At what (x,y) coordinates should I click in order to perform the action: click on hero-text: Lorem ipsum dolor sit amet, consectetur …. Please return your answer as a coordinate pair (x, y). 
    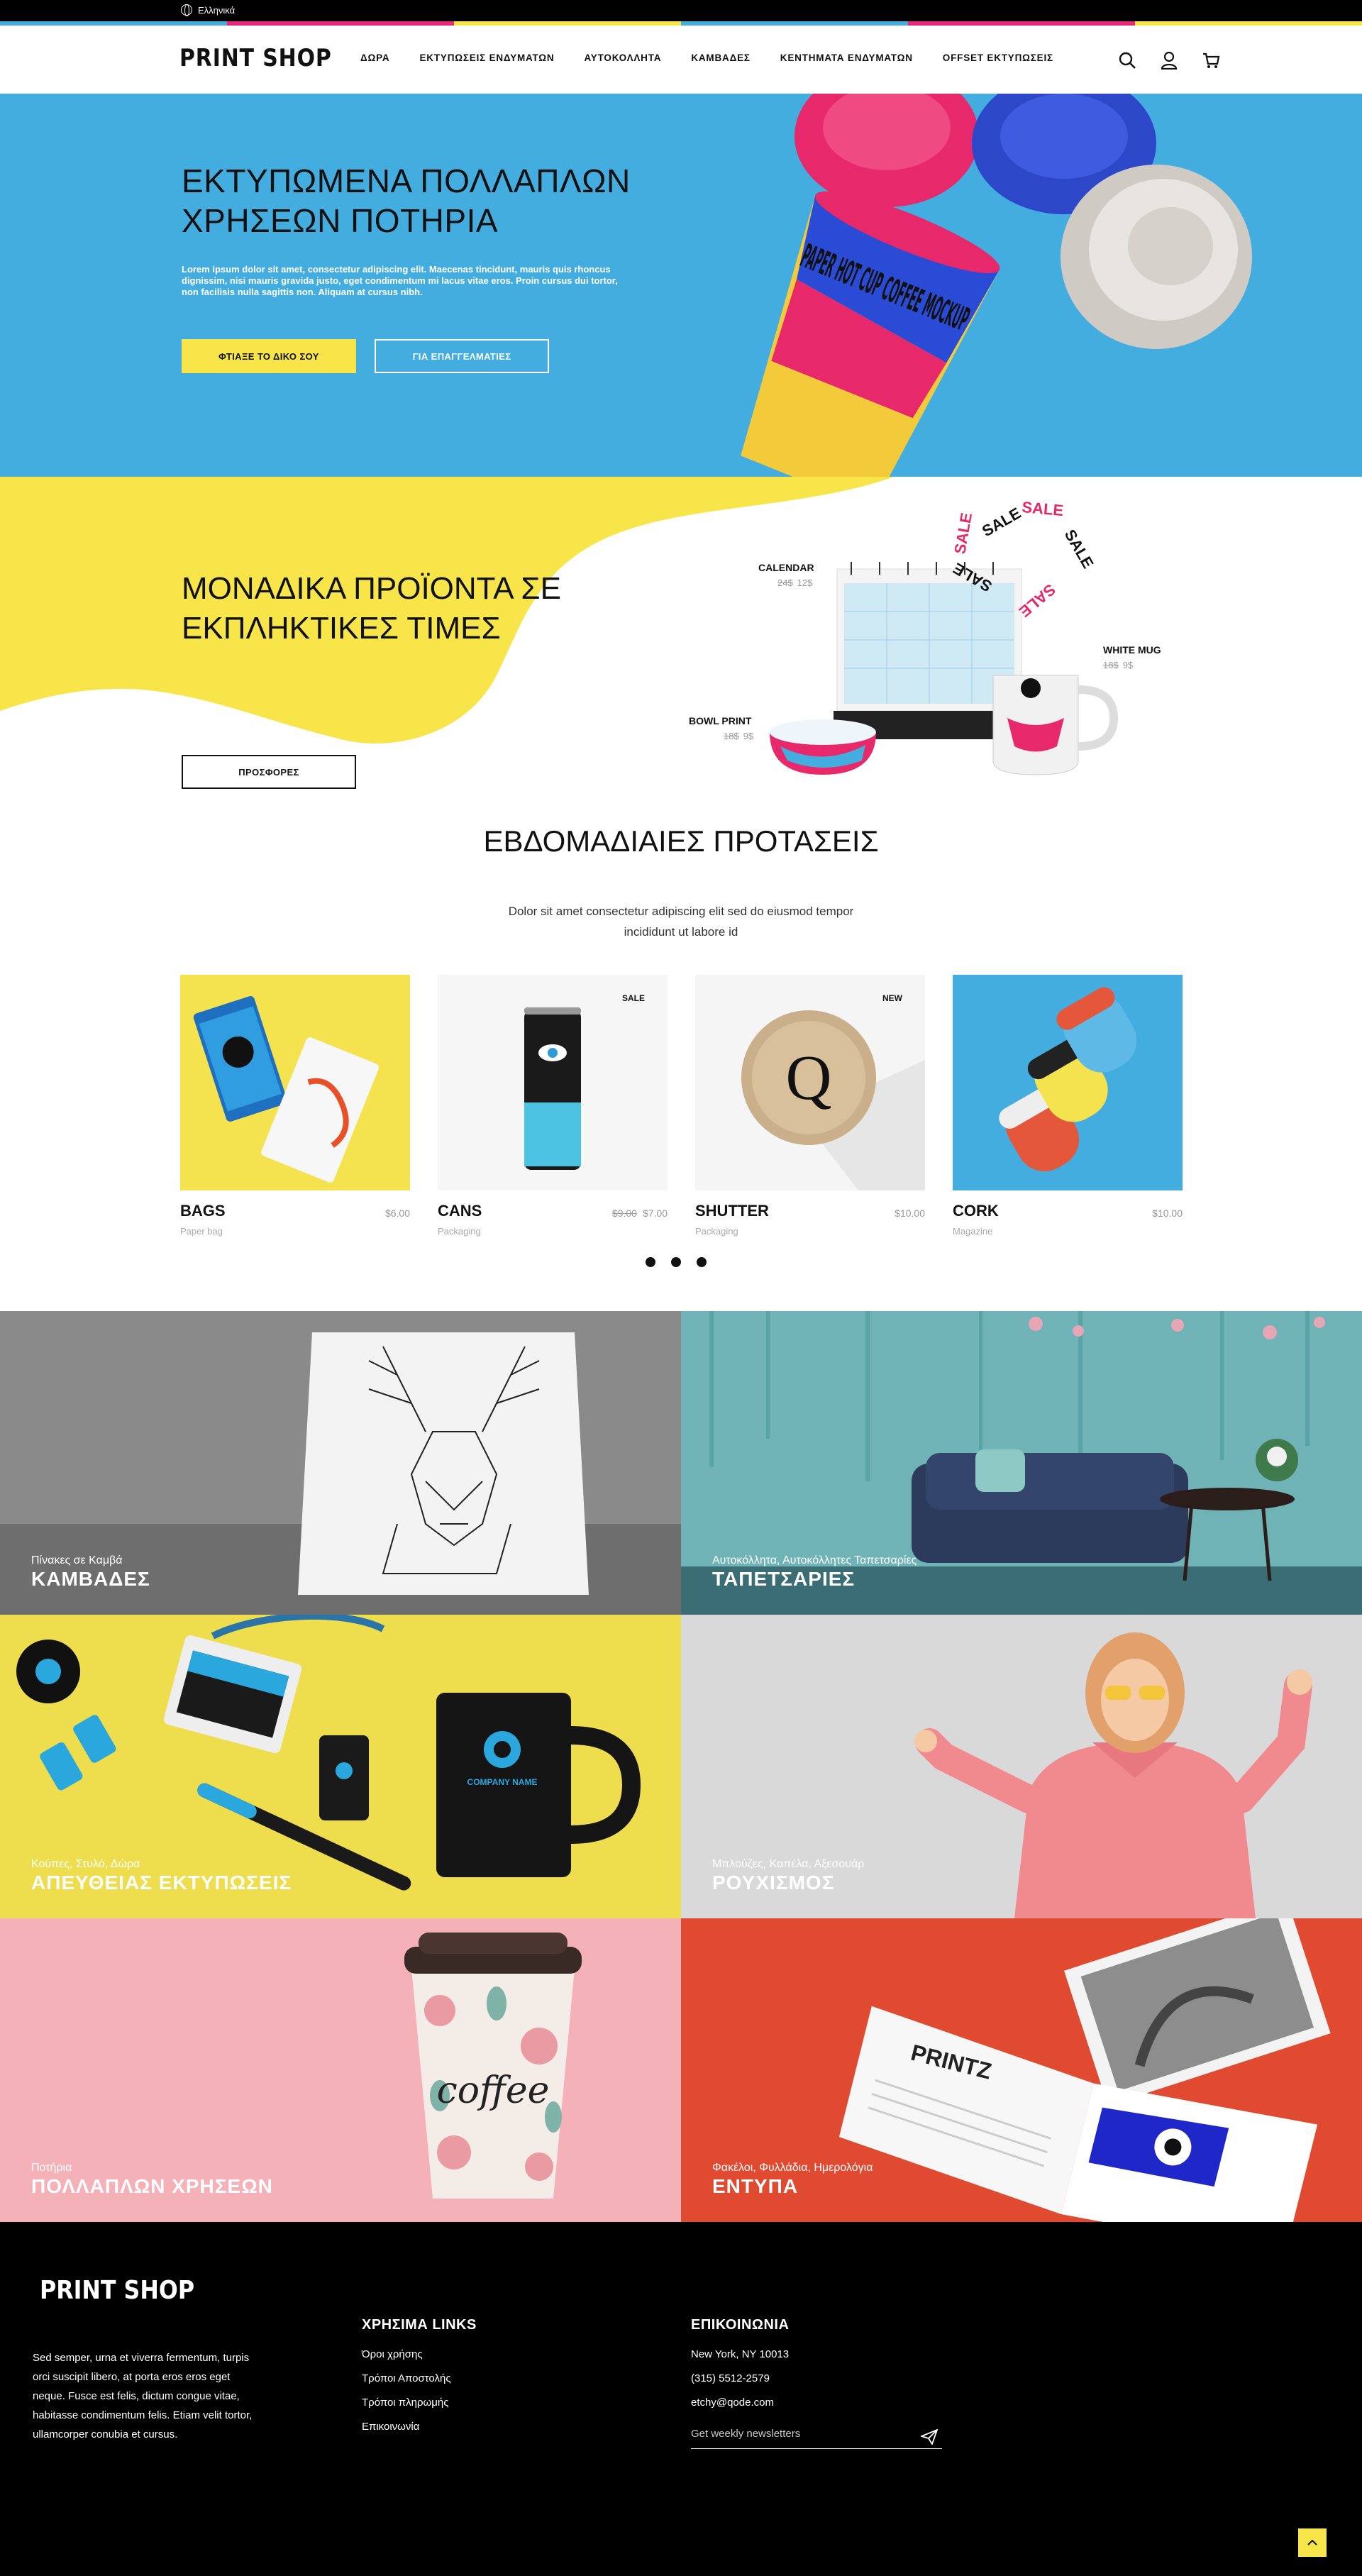
    Looking at the image, I should click on (400, 280).